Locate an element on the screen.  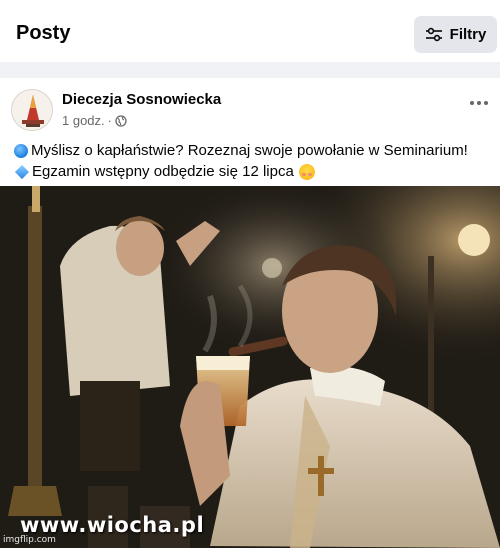
post-line-2: Egzamin wstępny odbędzie się 12 lipca is located at coordinates (254, 171).